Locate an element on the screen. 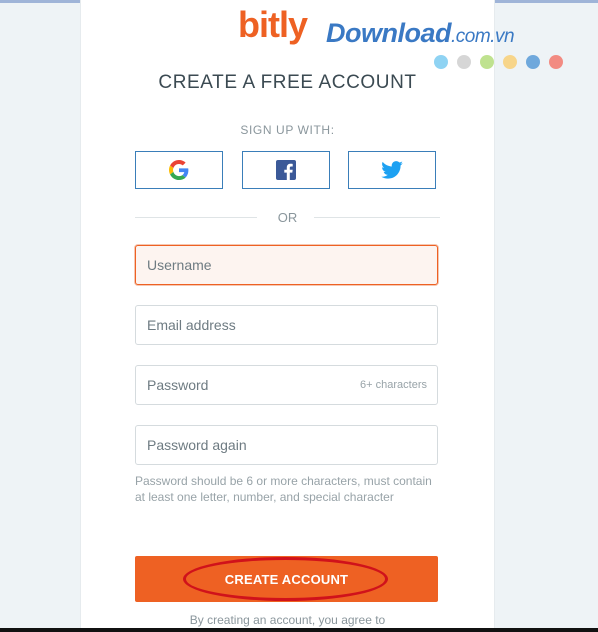 This screenshot has height=632, width=598. google-icon is located at coordinates (179, 170).